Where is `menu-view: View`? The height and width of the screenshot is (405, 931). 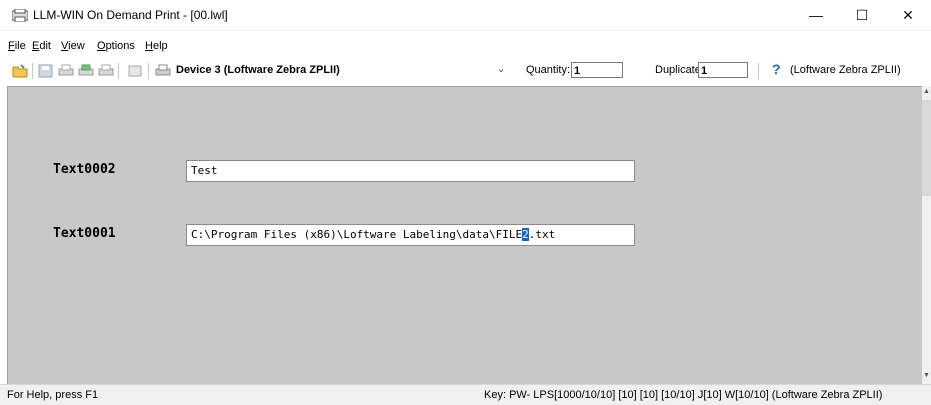
menu-view: View is located at coordinates (73, 46).